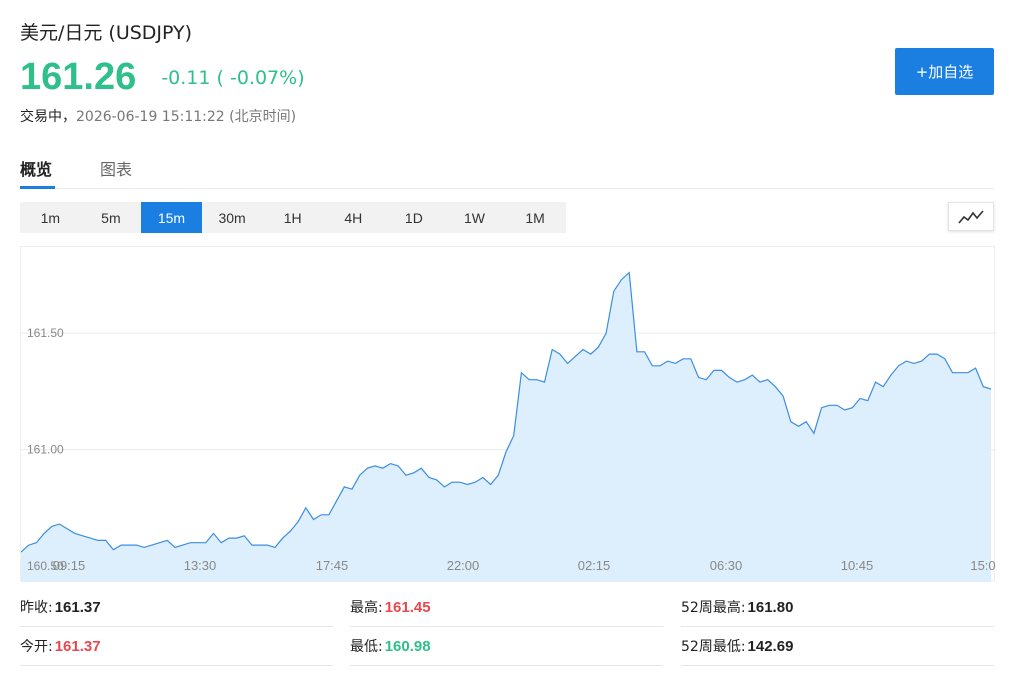  What do you see at coordinates (150, 33) in the screenshot?
I see `instrument-code: (USDJPY)` at bounding box center [150, 33].